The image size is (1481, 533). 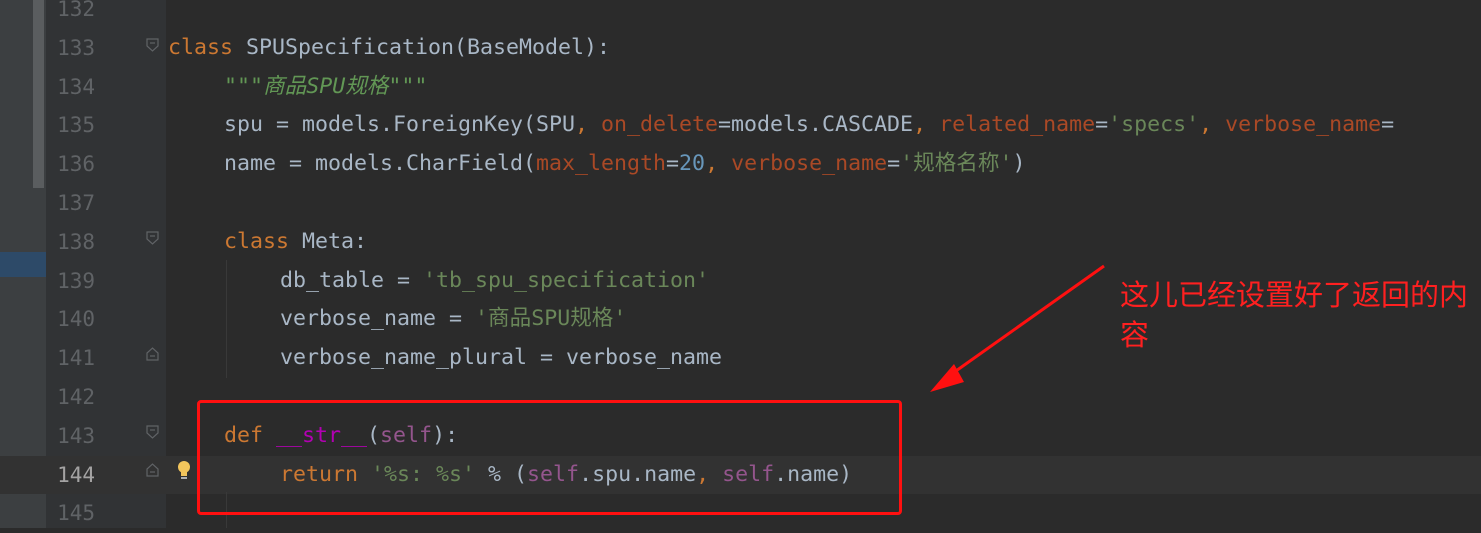 I want to click on code-text: verbose_name_plural = verbose_name, so click(x=501, y=358).